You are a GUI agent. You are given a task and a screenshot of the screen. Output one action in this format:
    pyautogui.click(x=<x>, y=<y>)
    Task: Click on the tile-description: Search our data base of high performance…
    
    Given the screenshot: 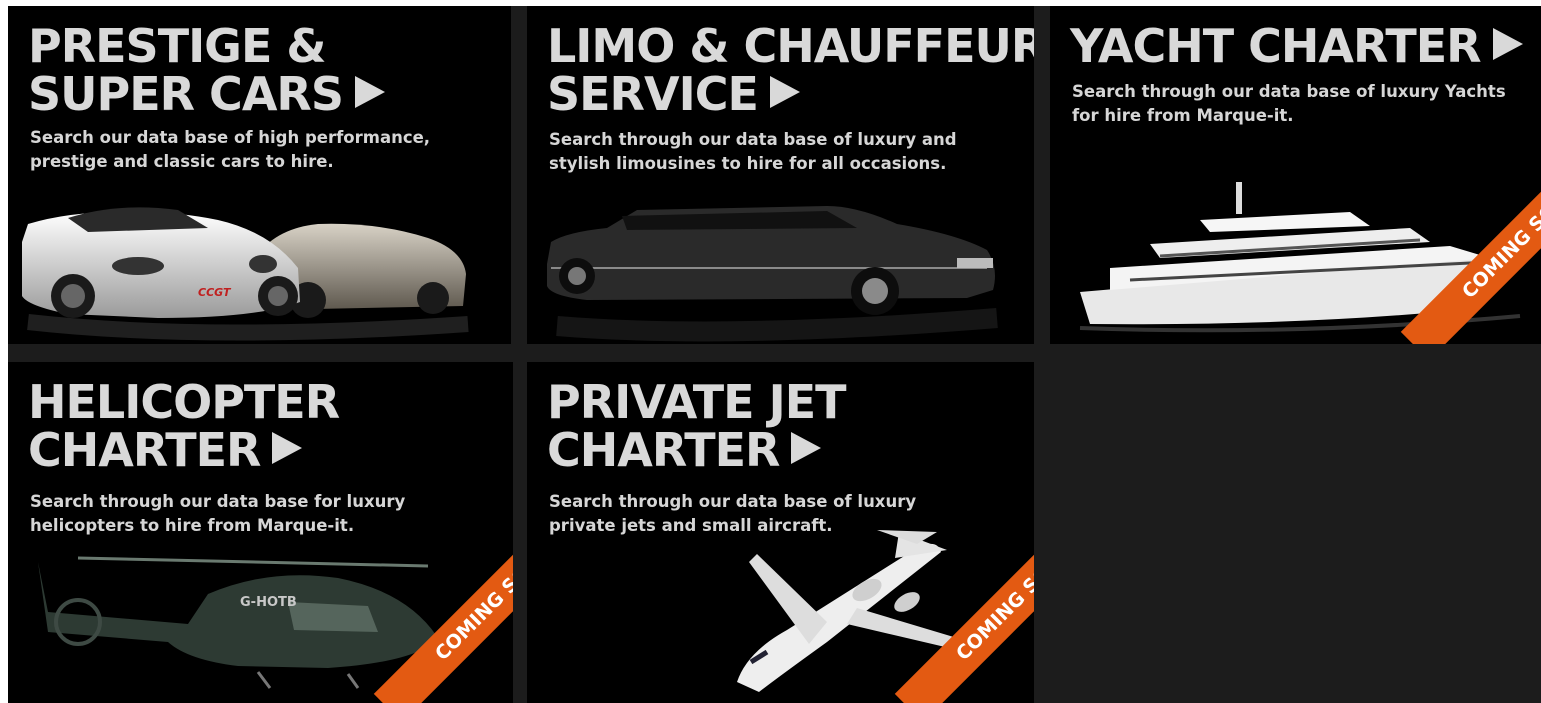 What is the action you would take?
    pyautogui.click(x=230, y=150)
    